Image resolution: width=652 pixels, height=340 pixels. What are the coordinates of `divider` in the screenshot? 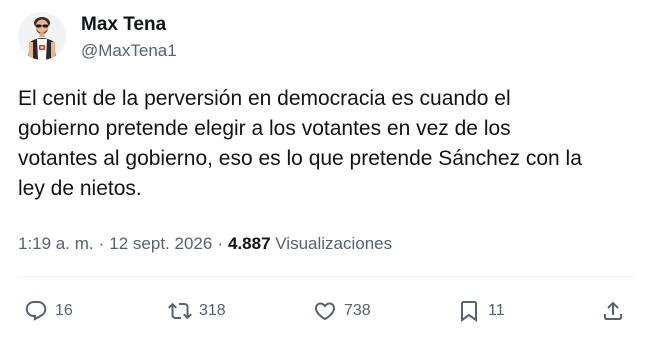 It's located at (326, 276).